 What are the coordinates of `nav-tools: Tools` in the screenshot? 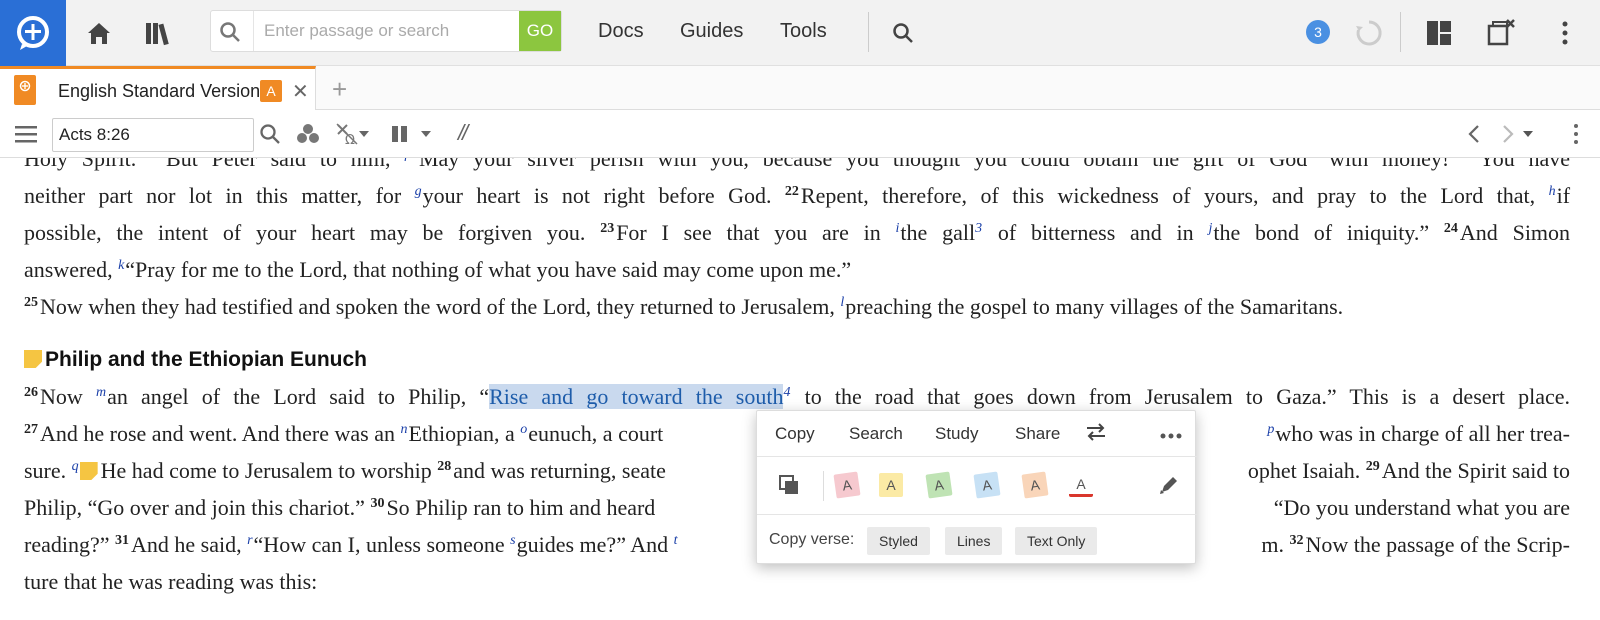 It's located at (803, 31).